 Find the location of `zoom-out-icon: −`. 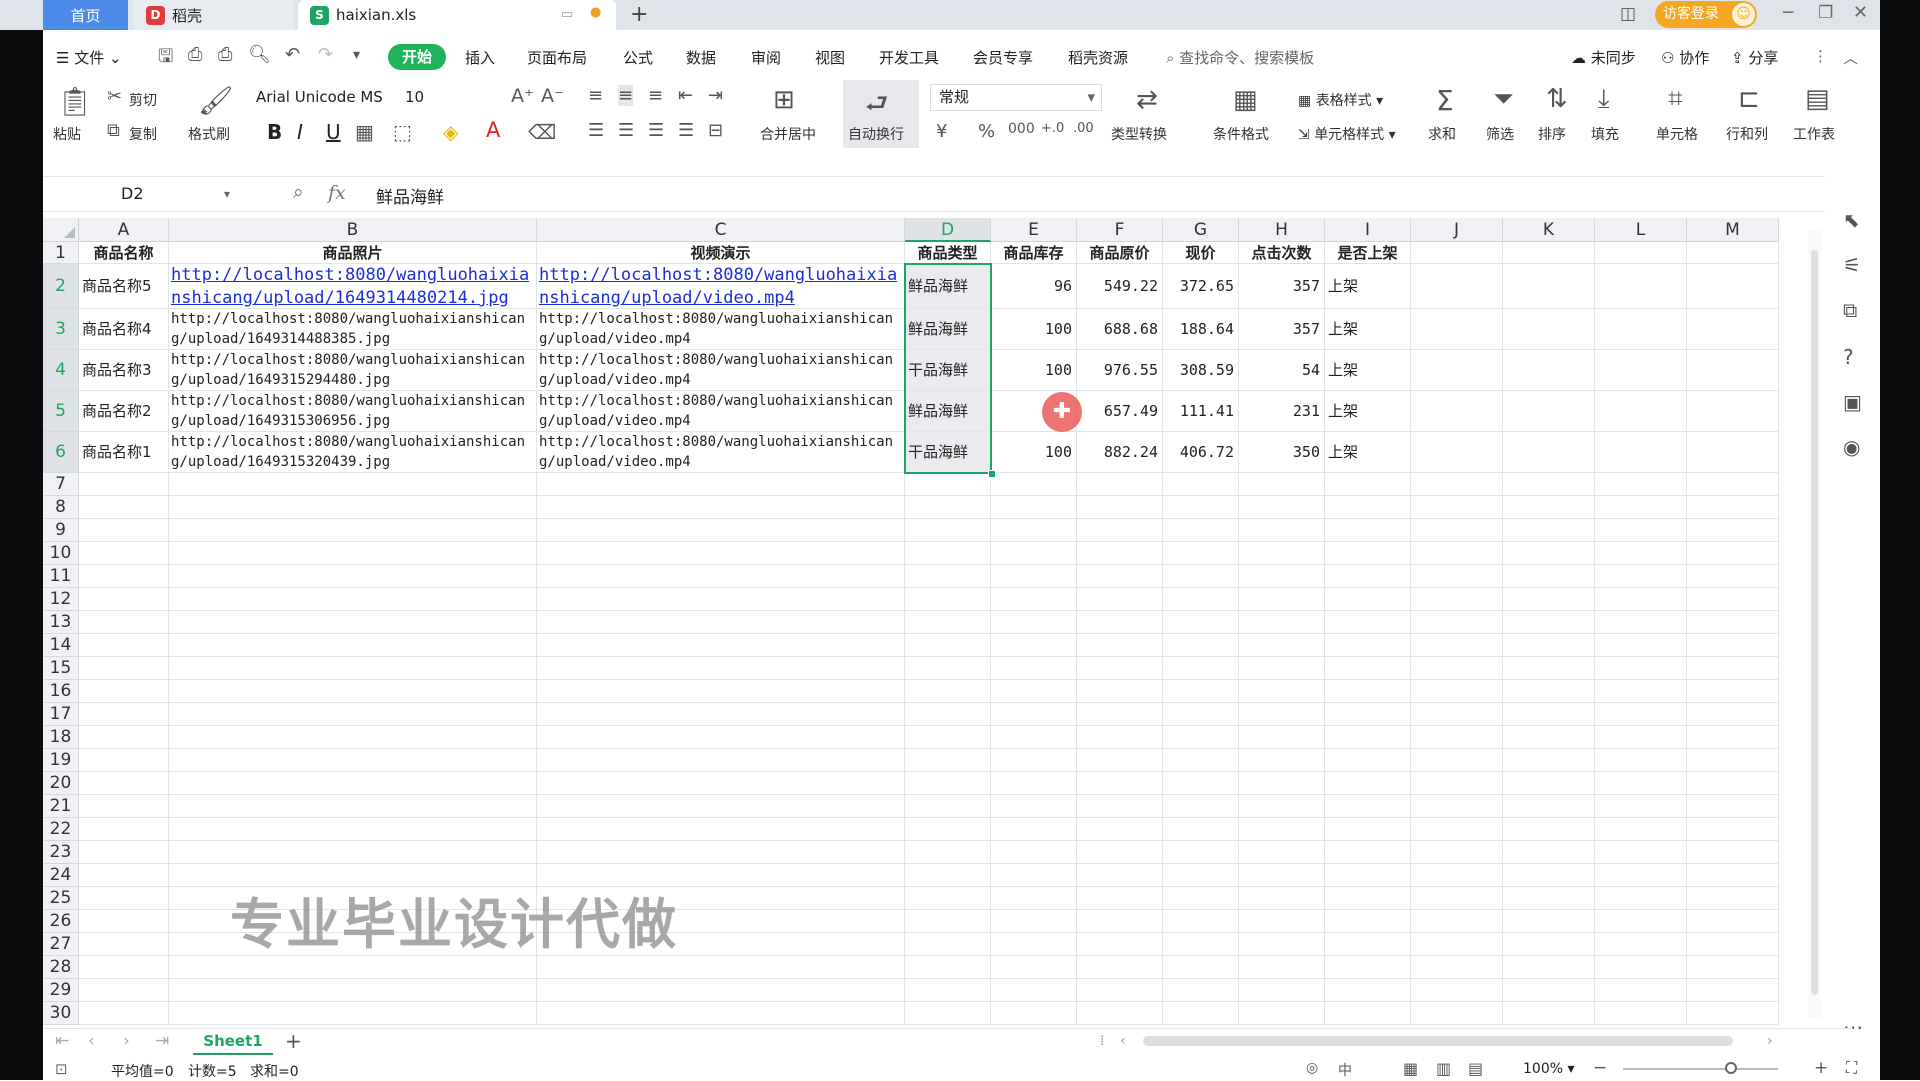

zoom-out-icon: − is located at coordinates (1600, 1068).